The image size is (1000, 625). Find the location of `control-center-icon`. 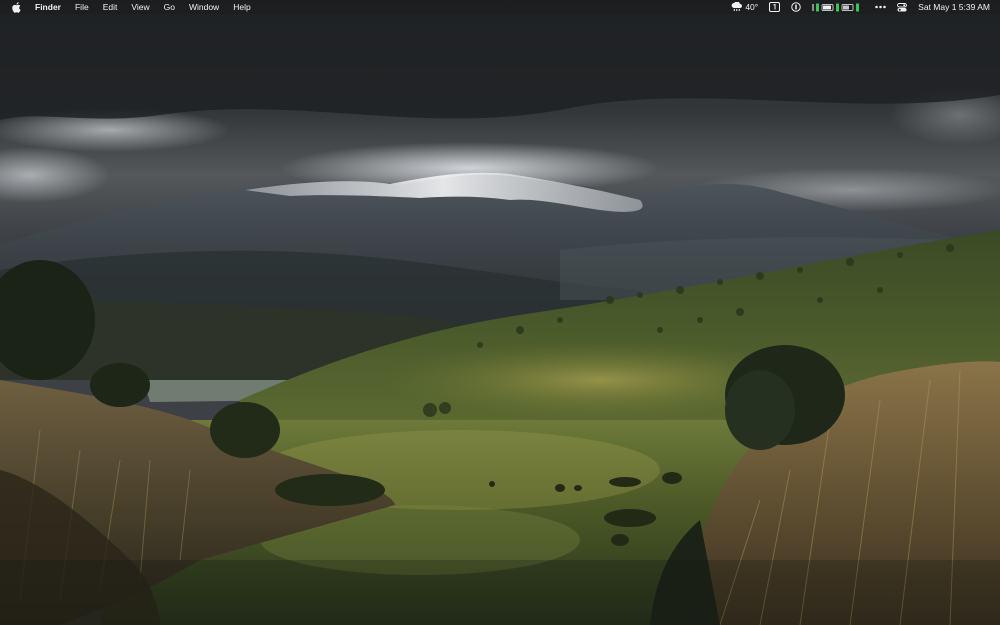

control-center-icon is located at coordinates (902, 6).